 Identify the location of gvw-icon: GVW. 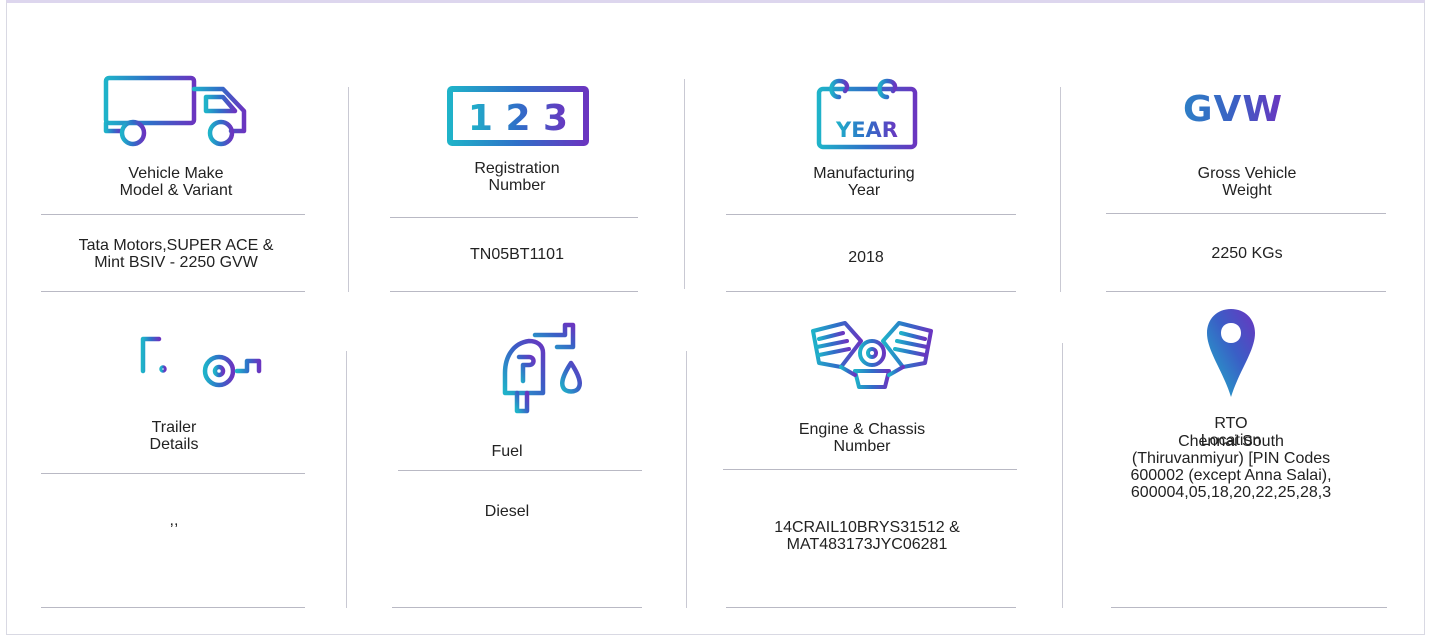
(1233, 109).